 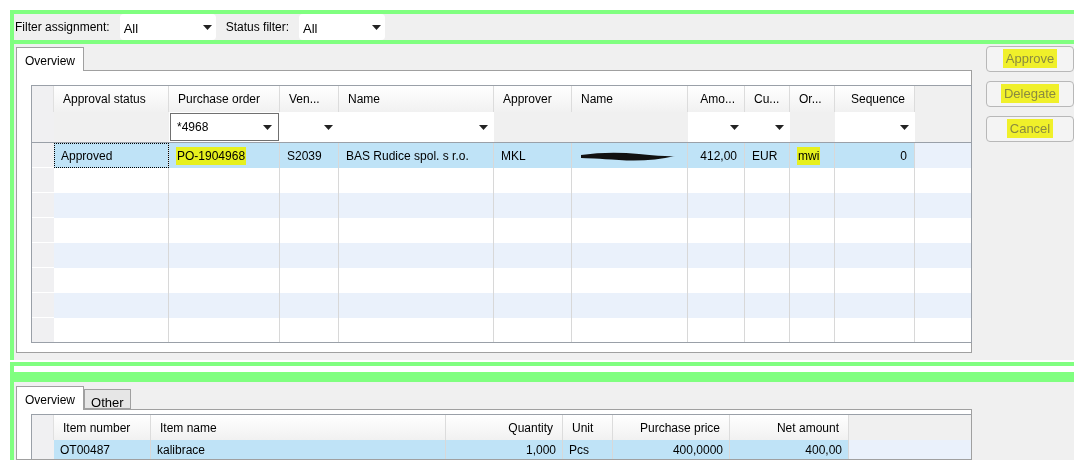 What do you see at coordinates (588, 427) in the screenshot?
I see `column-header: Unit` at bounding box center [588, 427].